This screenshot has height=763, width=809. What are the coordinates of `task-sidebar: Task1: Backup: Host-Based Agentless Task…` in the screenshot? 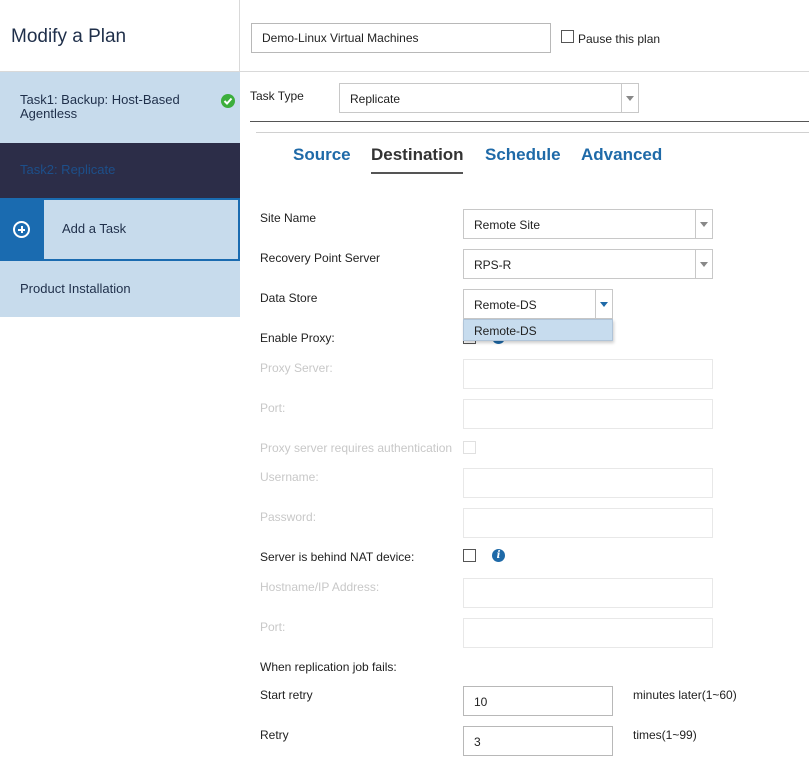 It's located at (120, 194).